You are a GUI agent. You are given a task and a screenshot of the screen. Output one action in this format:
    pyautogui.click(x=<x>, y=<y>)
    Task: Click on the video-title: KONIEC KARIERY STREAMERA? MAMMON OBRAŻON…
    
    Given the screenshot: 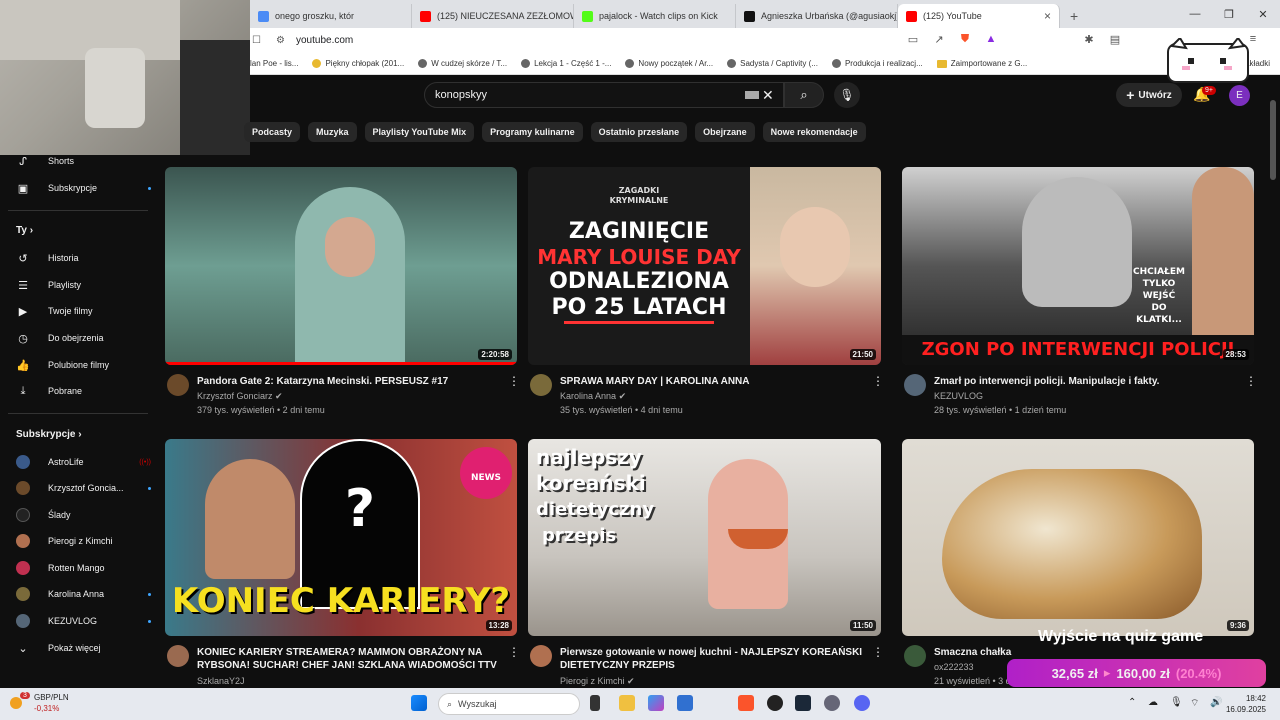 What is the action you would take?
    pyautogui.click(x=347, y=659)
    